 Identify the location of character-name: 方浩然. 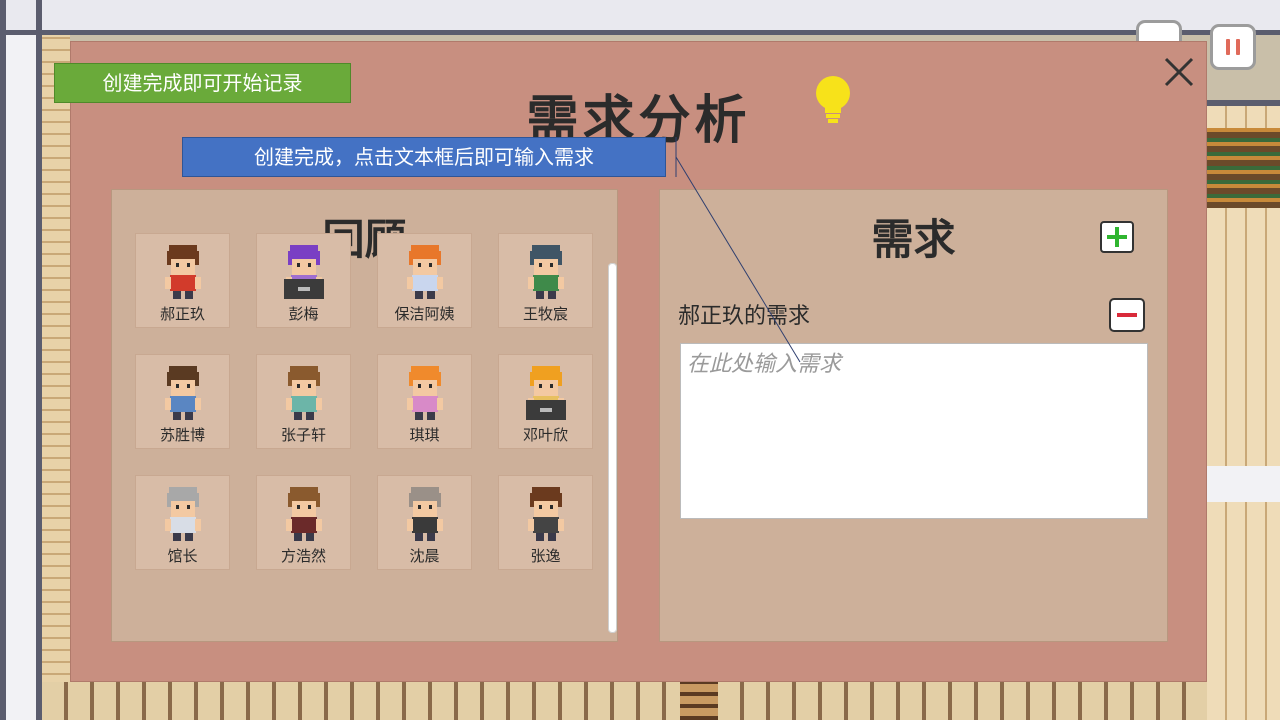
(303, 556).